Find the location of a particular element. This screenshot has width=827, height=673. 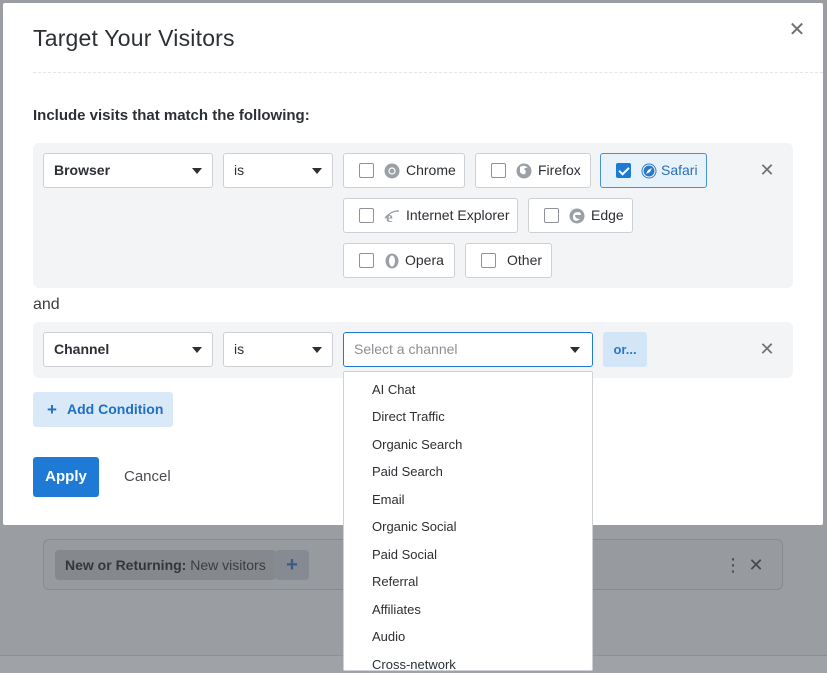

browser-option-opera: Opera is located at coordinates (399, 260).